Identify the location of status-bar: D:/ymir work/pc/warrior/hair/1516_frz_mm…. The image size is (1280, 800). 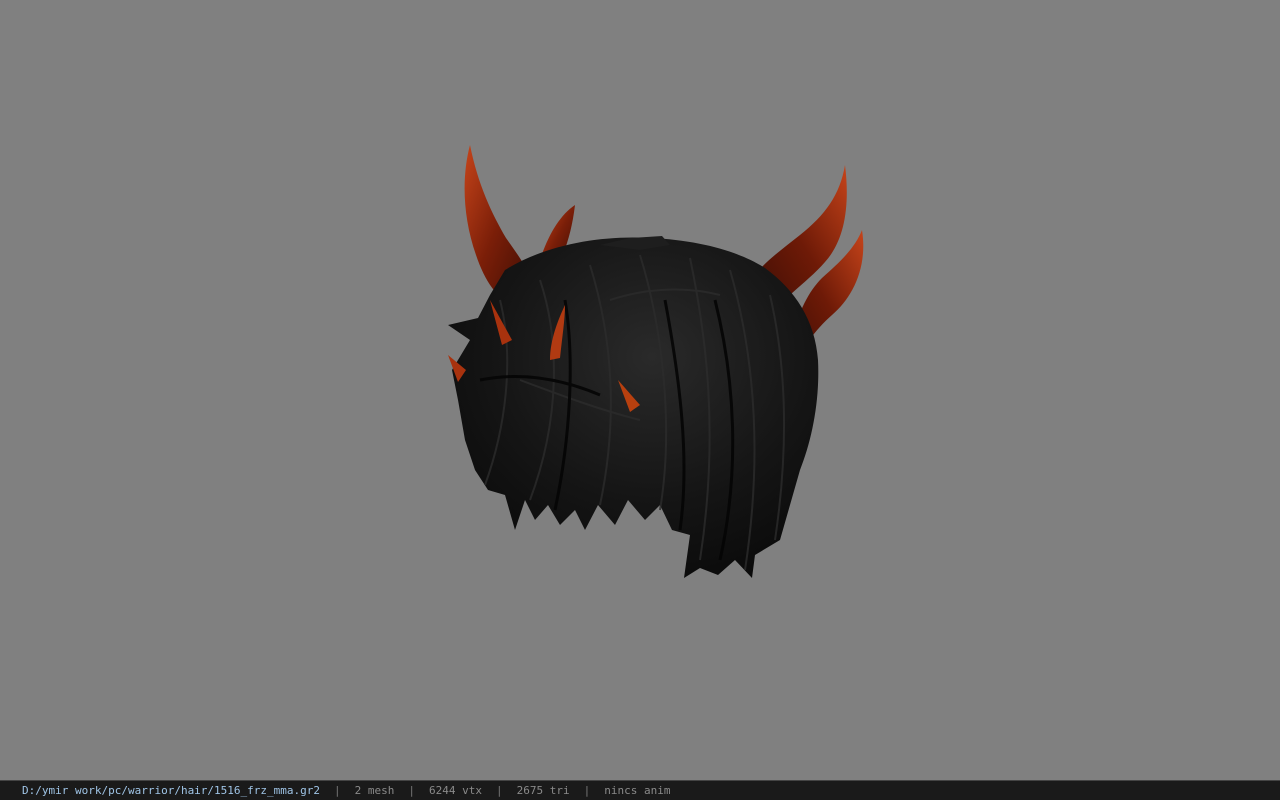
(640, 790).